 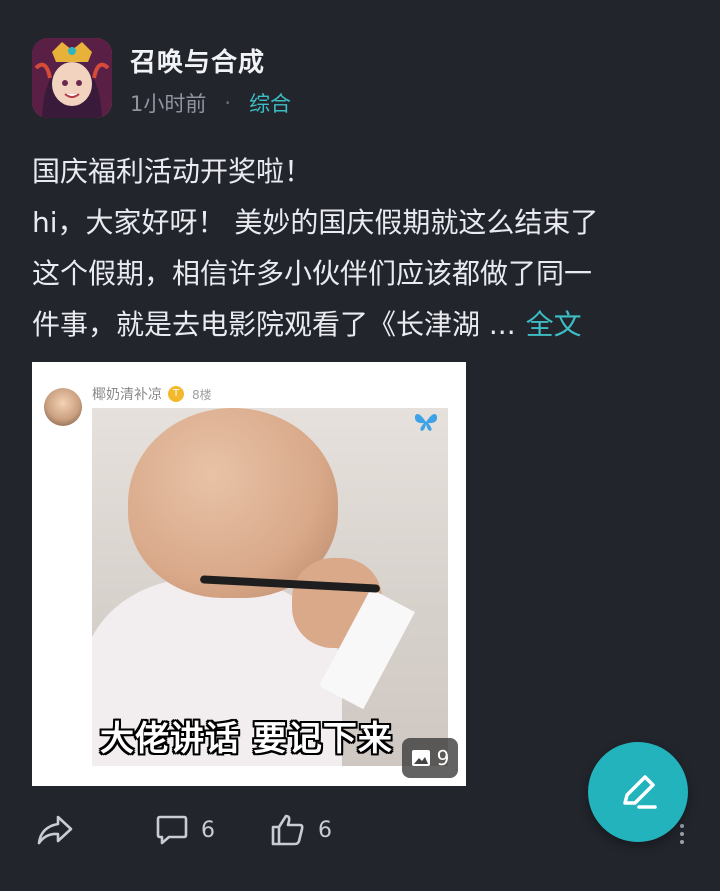 What do you see at coordinates (443, 758) in the screenshot?
I see `image-count: 9` at bounding box center [443, 758].